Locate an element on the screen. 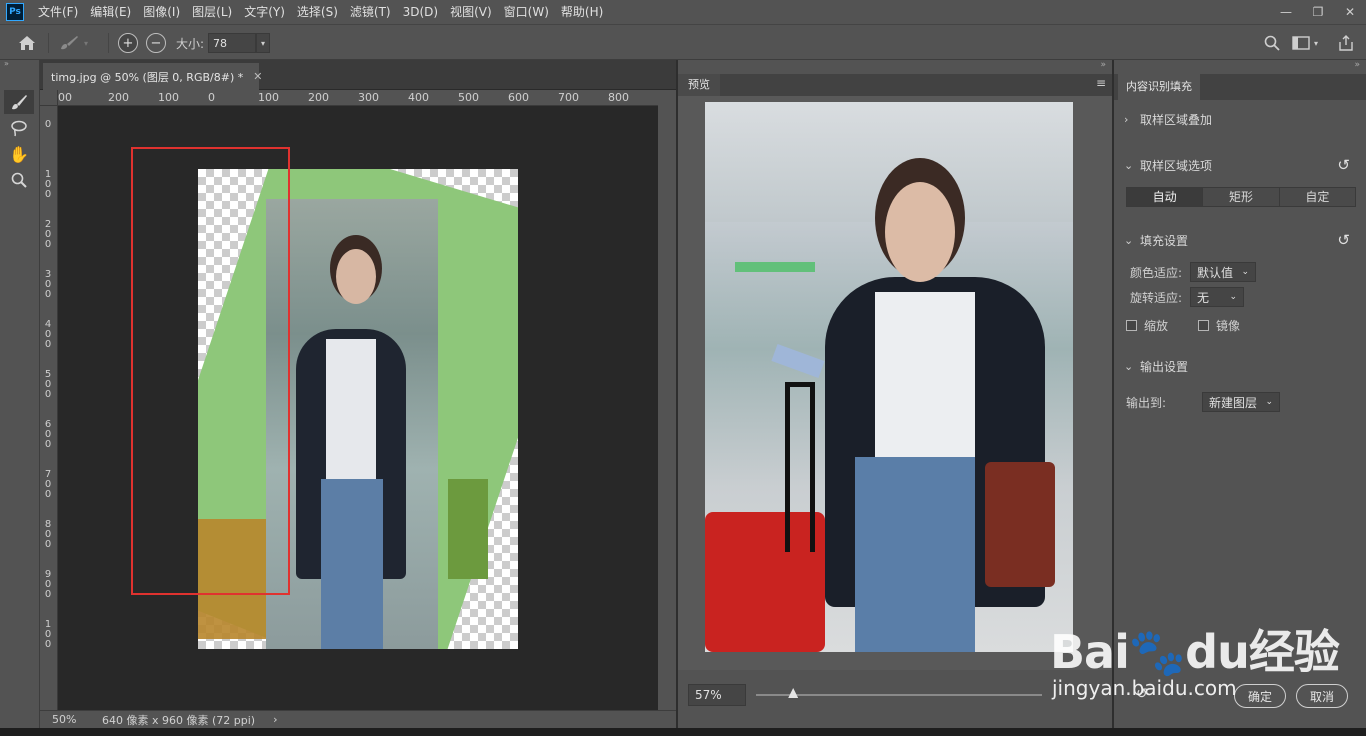 The height and width of the screenshot is (736, 1366). minimize-icon: — is located at coordinates (1286, 12).